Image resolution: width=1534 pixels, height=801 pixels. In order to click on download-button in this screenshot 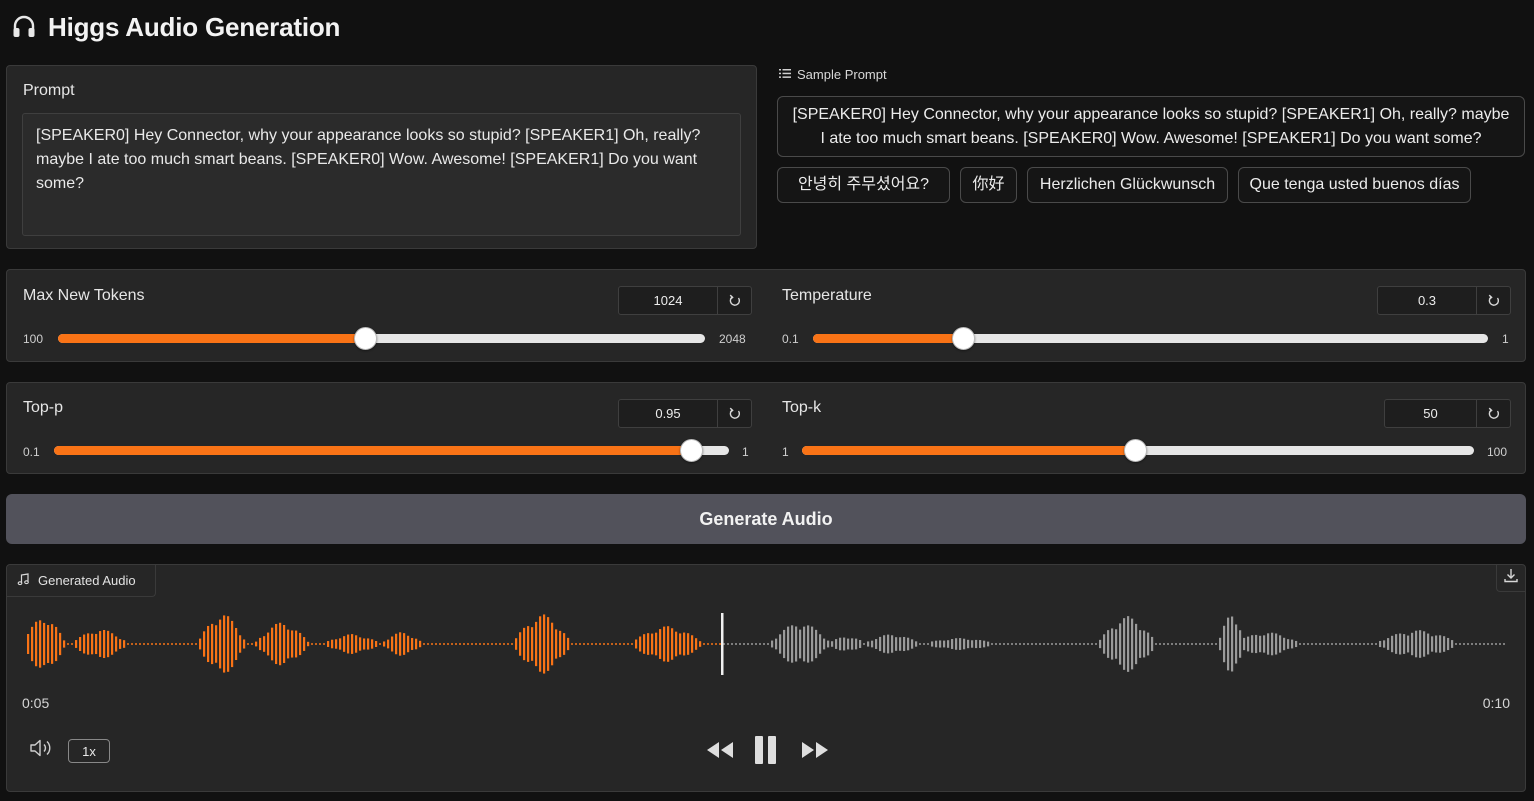, I will do `click(1510, 578)`.